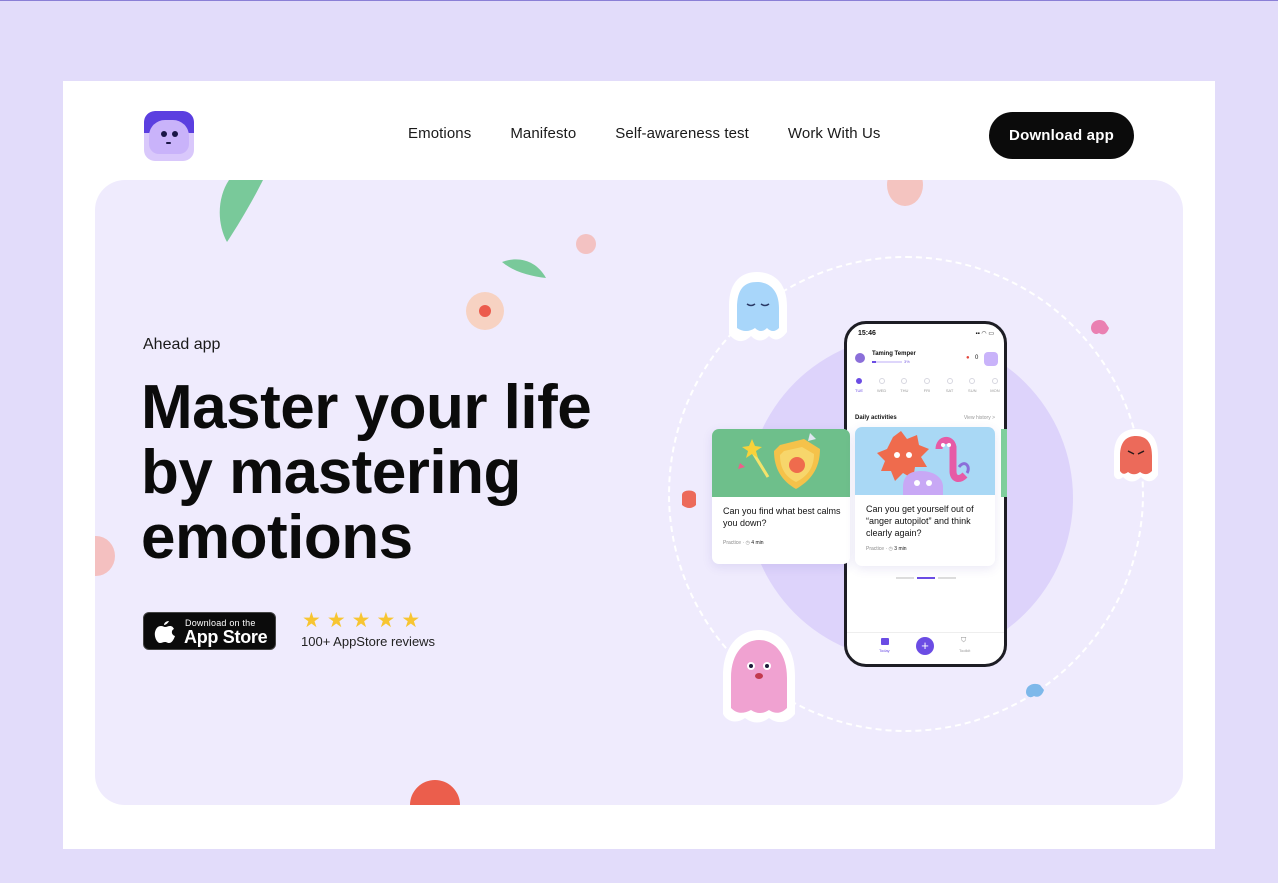 The width and height of the screenshot is (1278, 883). What do you see at coordinates (1061, 135) in the screenshot?
I see `download-app-button: Download app` at bounding box center [1061, 135].